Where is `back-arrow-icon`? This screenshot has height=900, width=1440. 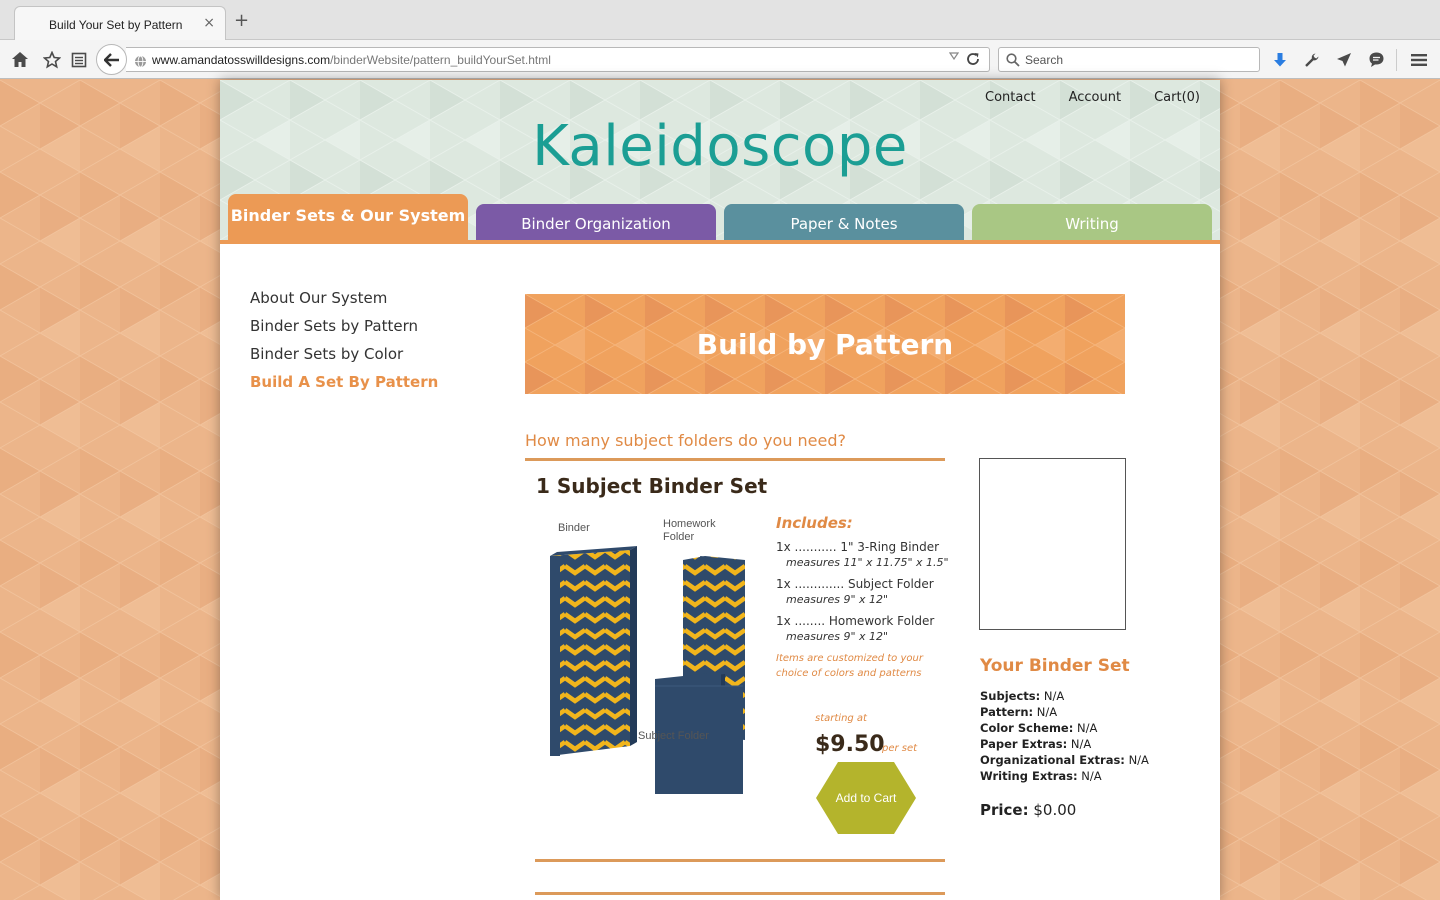
back-arrow-icon is located at coordinates (111, 59).